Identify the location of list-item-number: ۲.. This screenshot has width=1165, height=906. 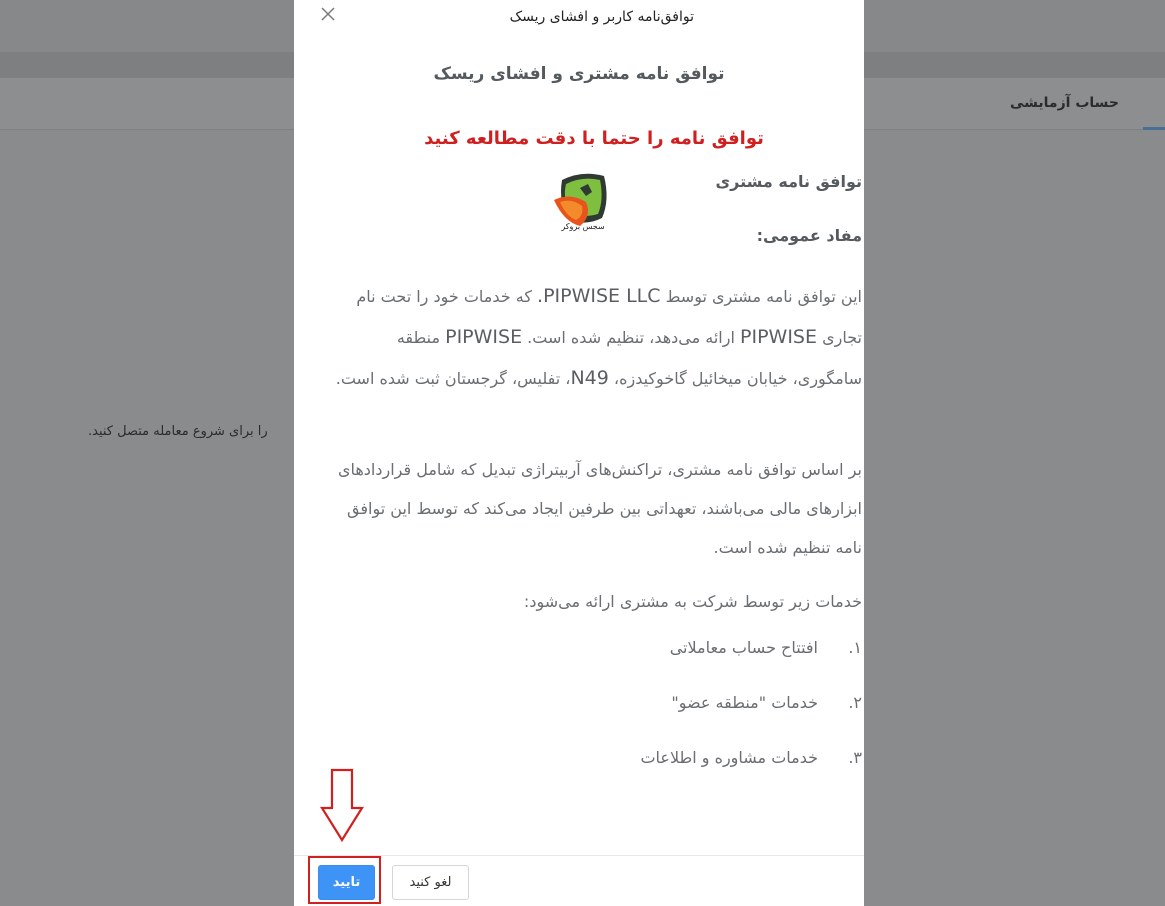
(855, 702).